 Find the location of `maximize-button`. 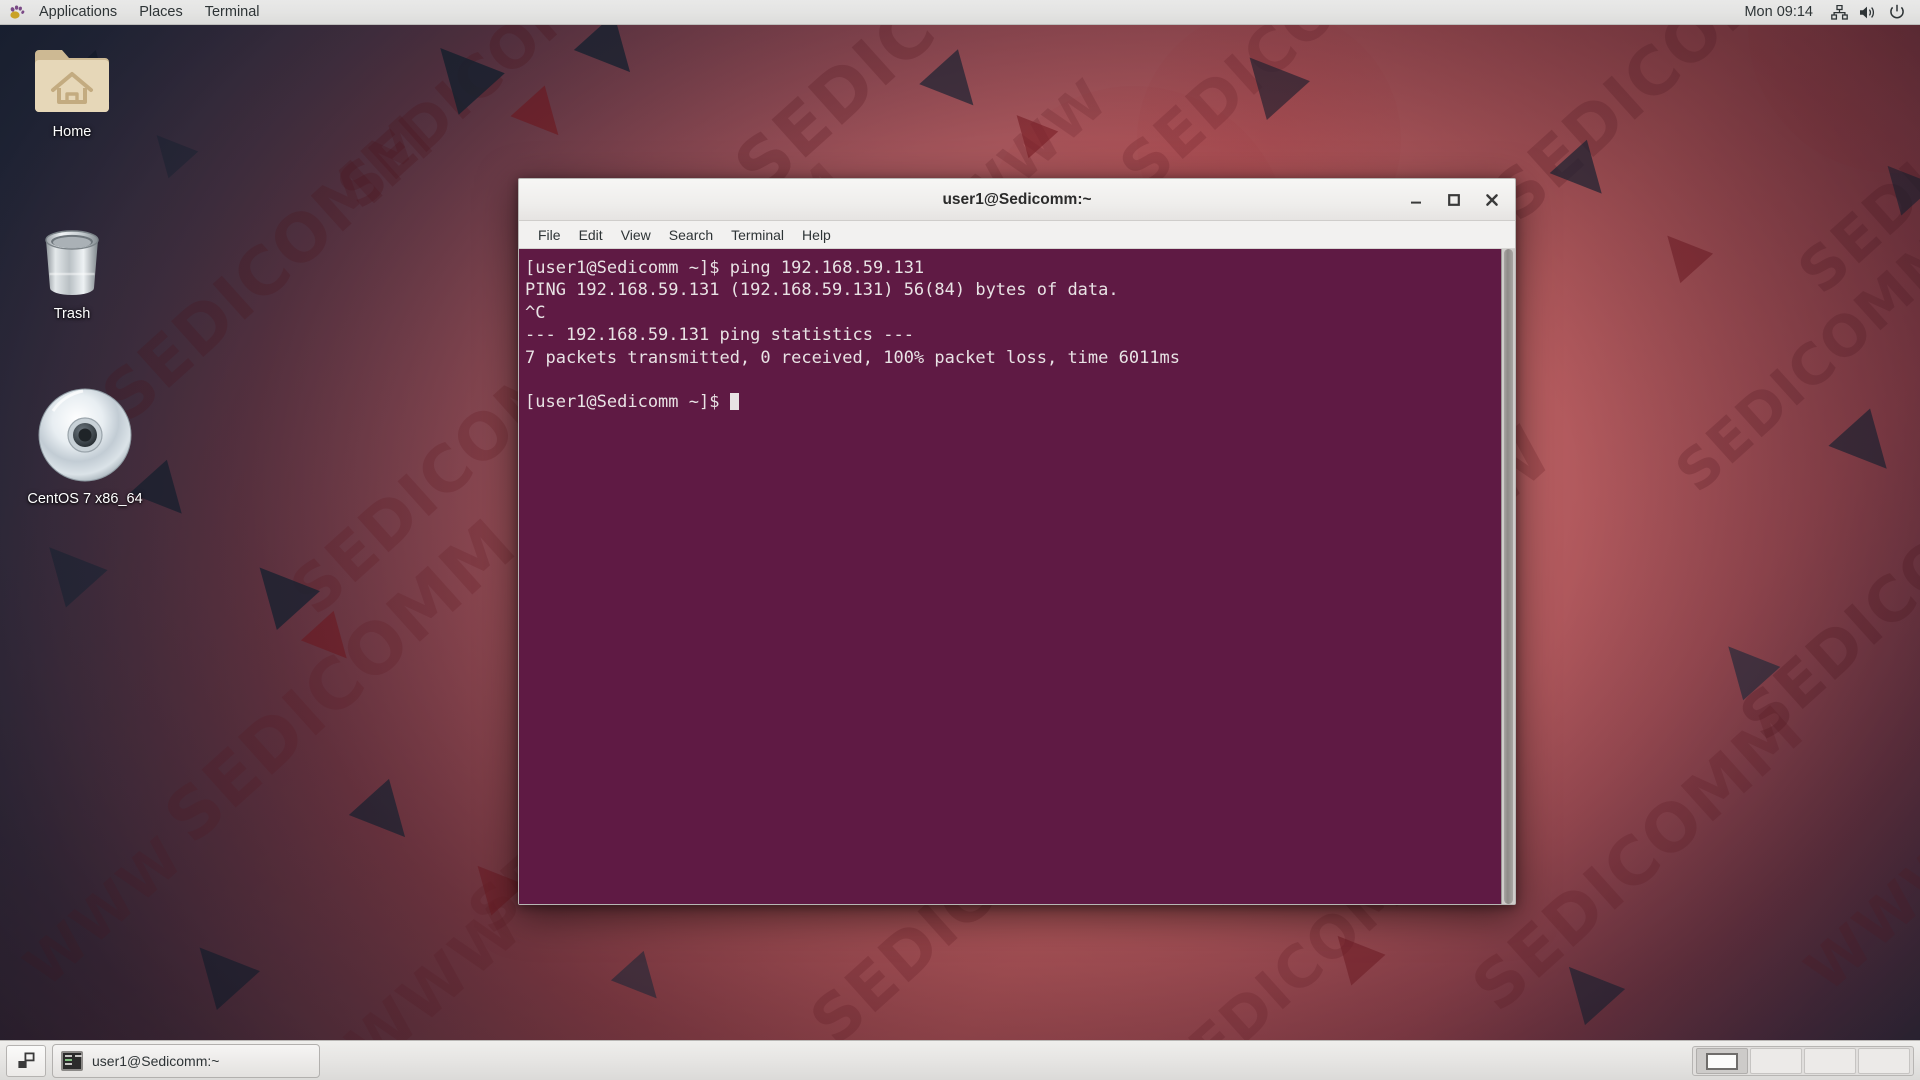

maximize-button is located at coordinates (1454, 200).